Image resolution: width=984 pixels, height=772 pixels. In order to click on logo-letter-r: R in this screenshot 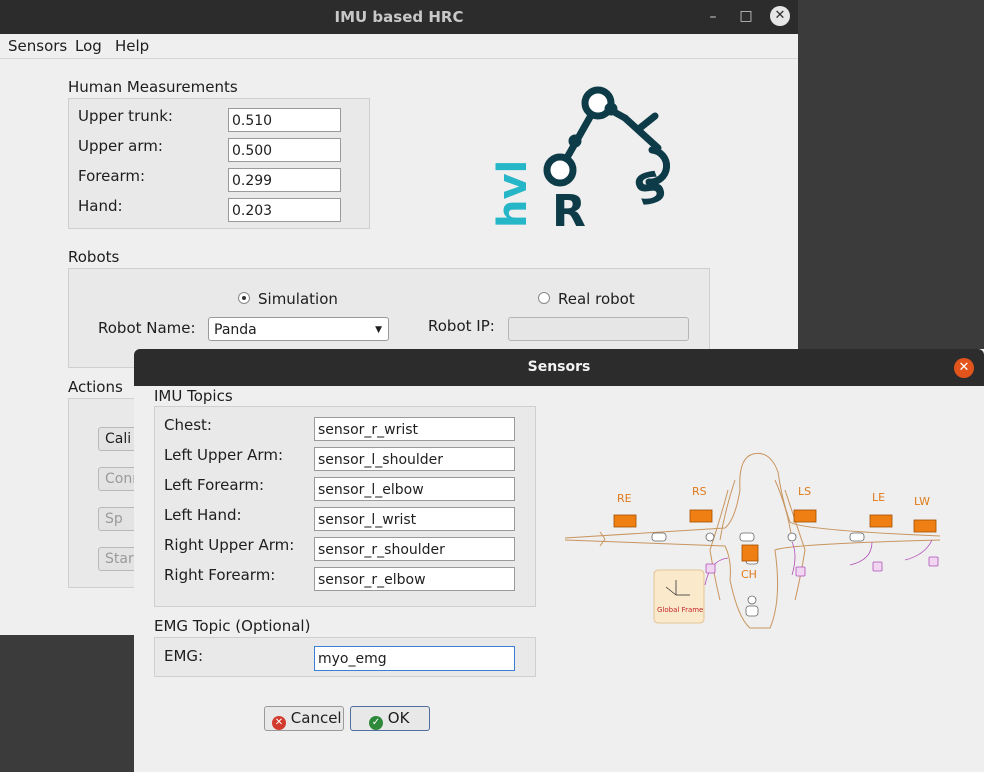, I will do `click(569, 211)`.